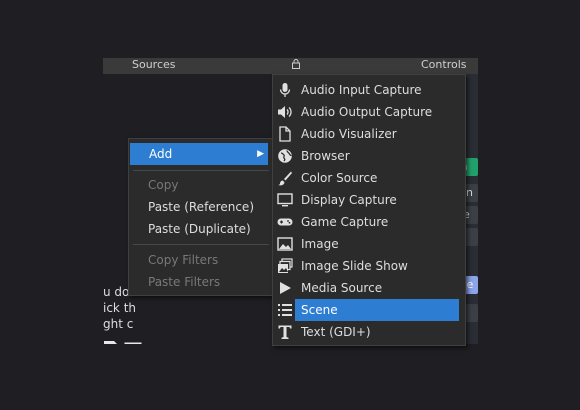 The image size is (580, 410). I want to click on sources-hint-line: ght c, so click(118, 324).